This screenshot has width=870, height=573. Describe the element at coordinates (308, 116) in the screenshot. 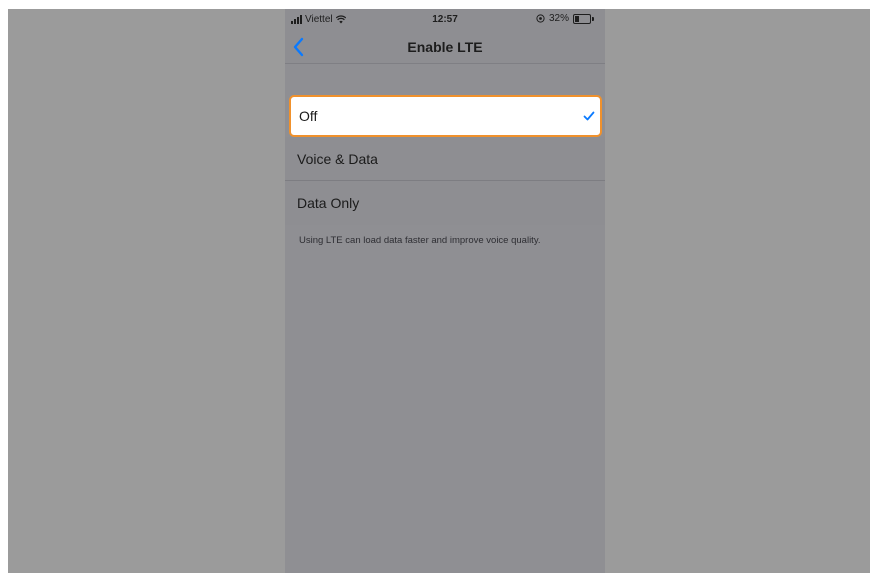

I see `option-label: Off` at that location.